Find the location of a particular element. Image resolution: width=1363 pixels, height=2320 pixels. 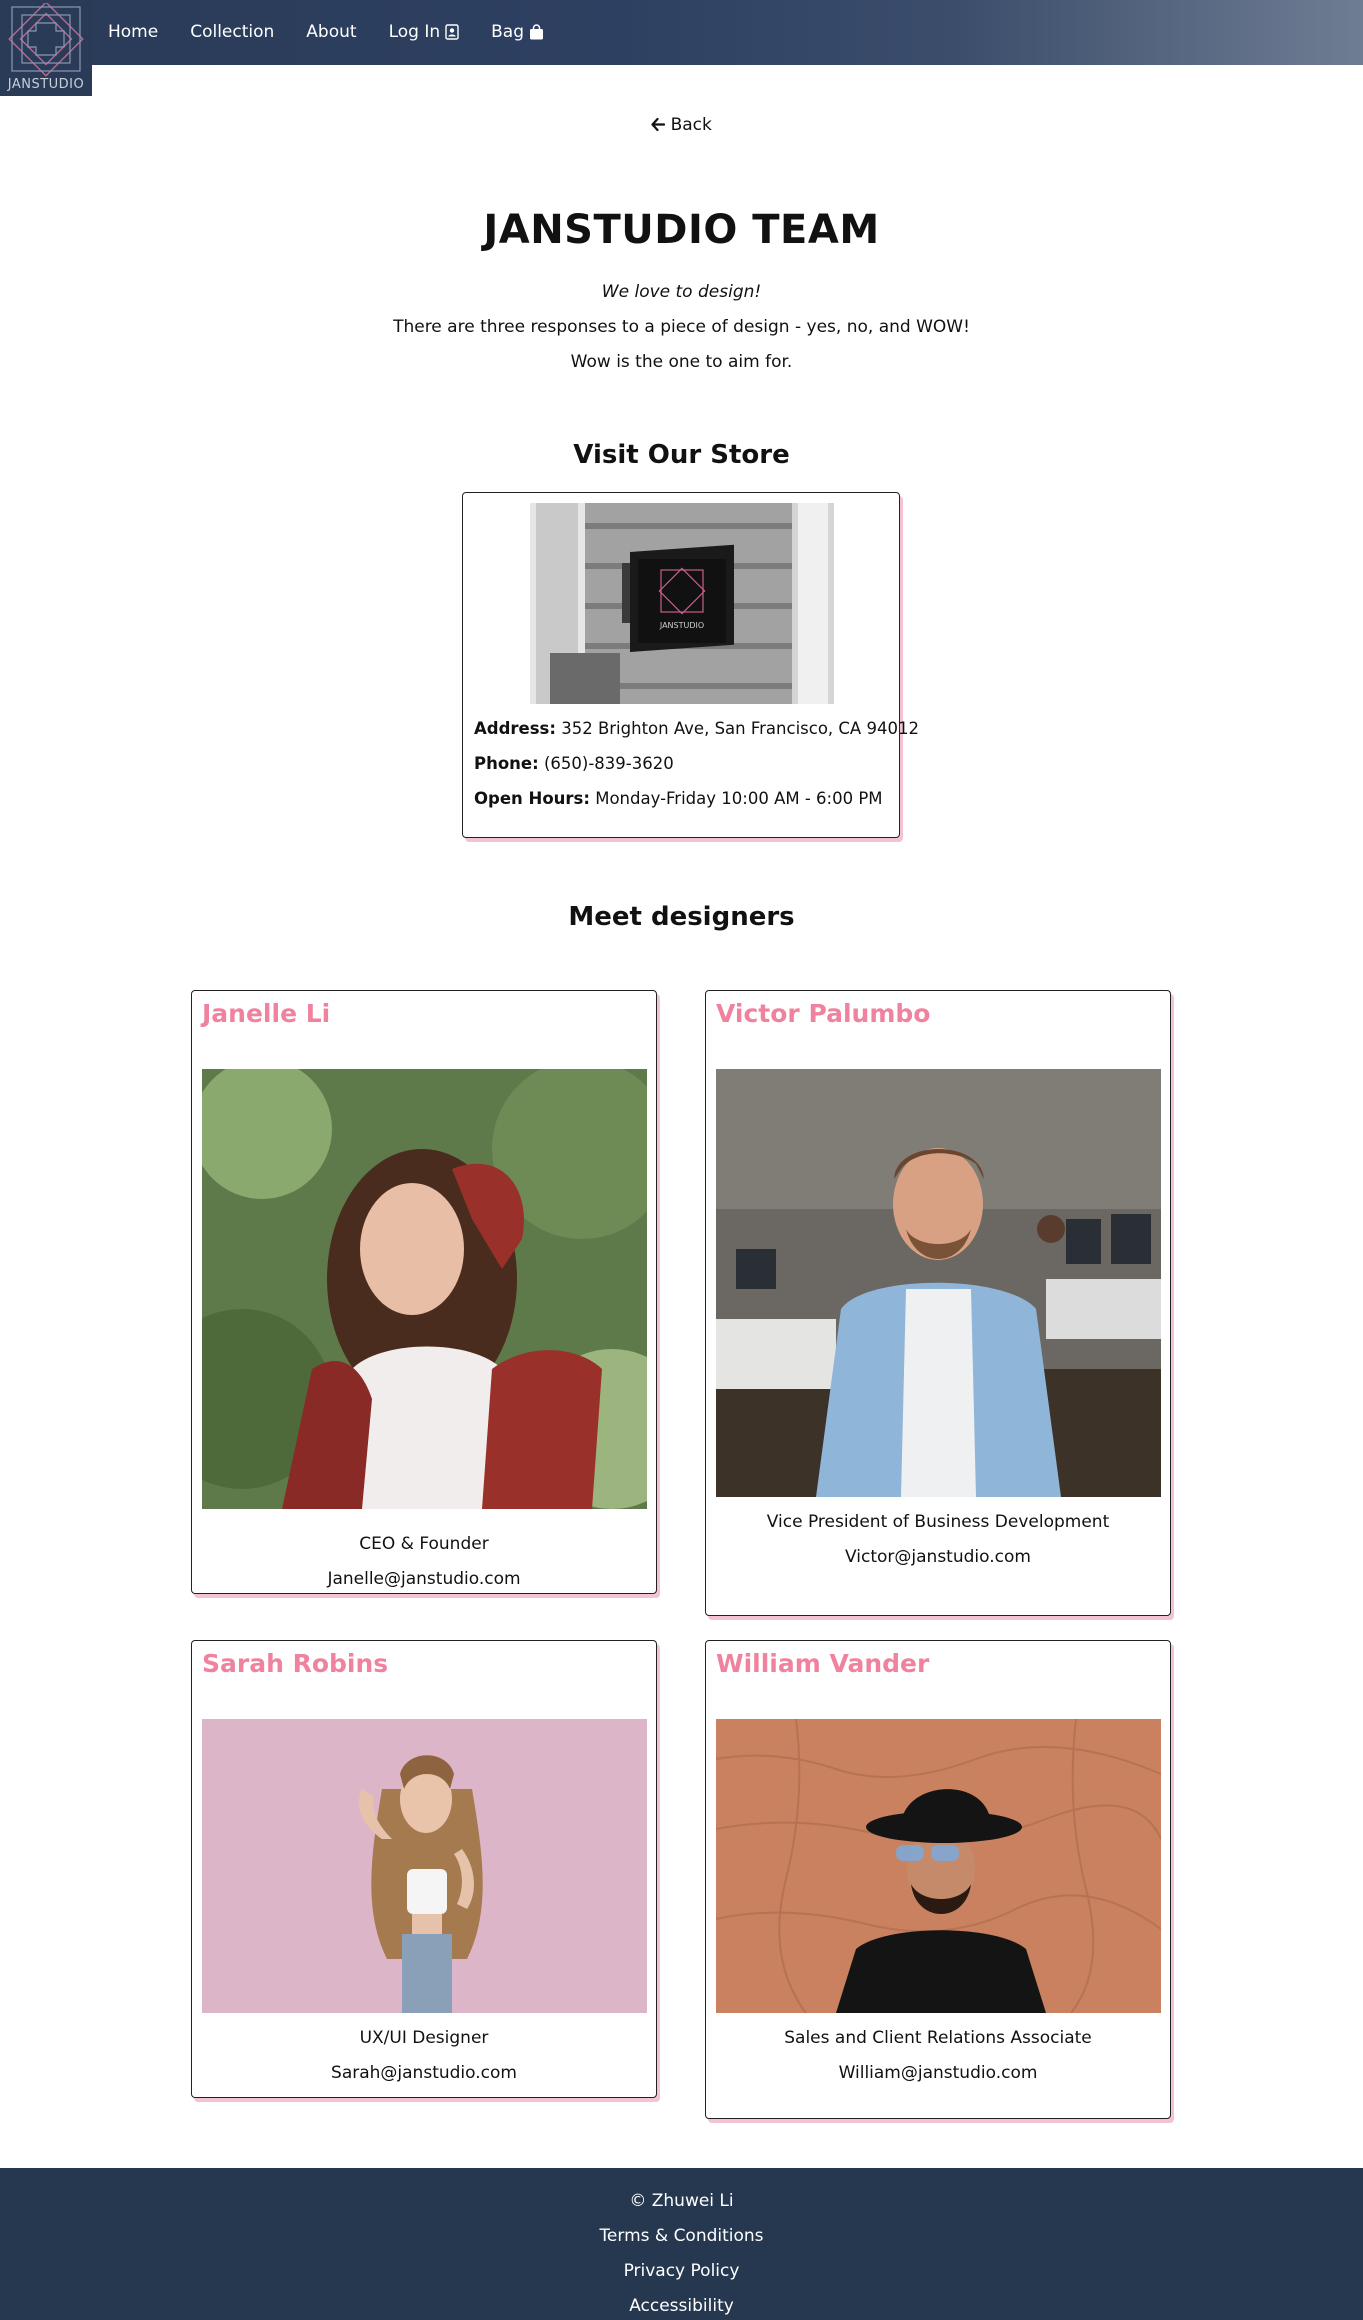

nav-login-label: Log In is located at coordinates (414, 31).